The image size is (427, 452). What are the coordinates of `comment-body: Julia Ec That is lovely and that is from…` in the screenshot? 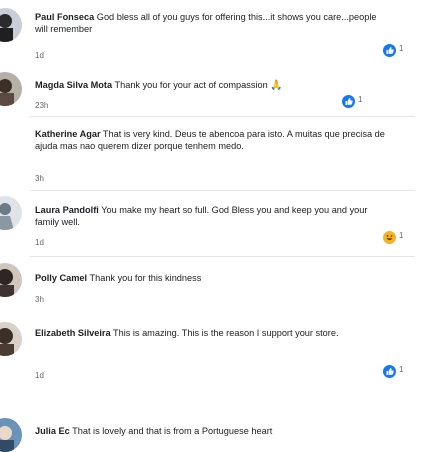 It's located at (212, 431).